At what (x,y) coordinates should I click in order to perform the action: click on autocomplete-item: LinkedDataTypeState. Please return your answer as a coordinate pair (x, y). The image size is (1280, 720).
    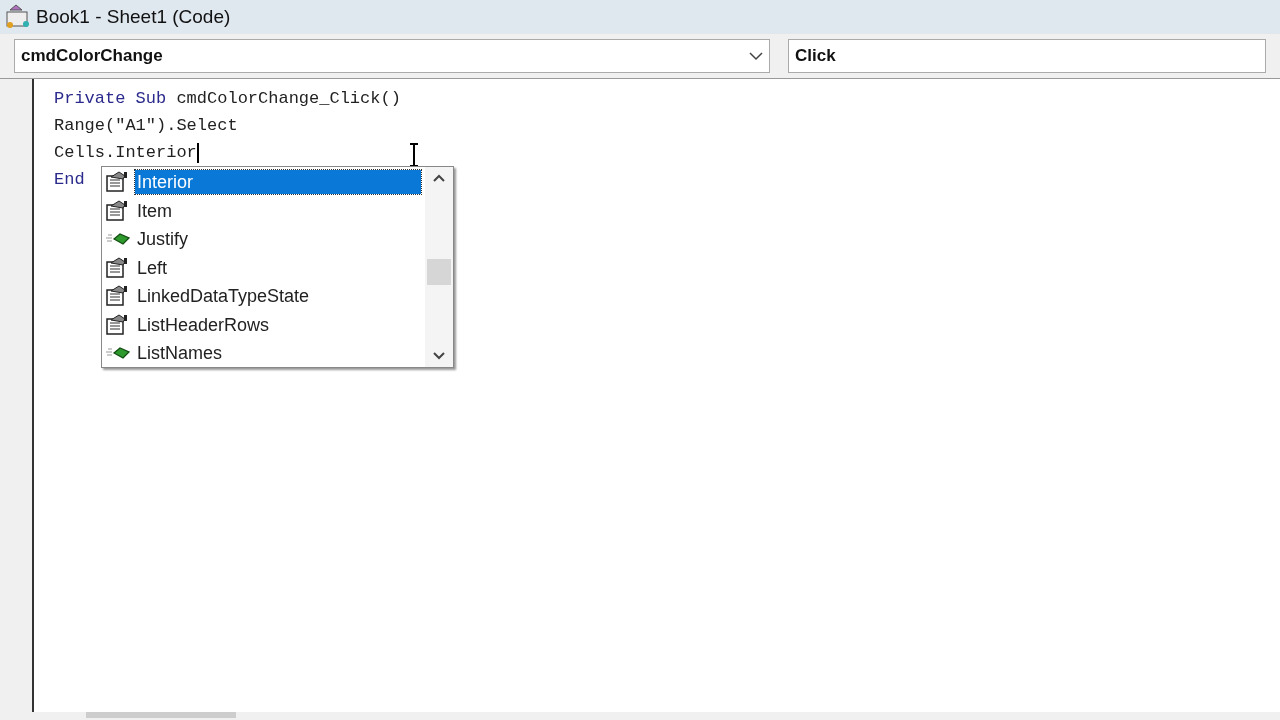
    Looking at the image, I should click on (223, 296).